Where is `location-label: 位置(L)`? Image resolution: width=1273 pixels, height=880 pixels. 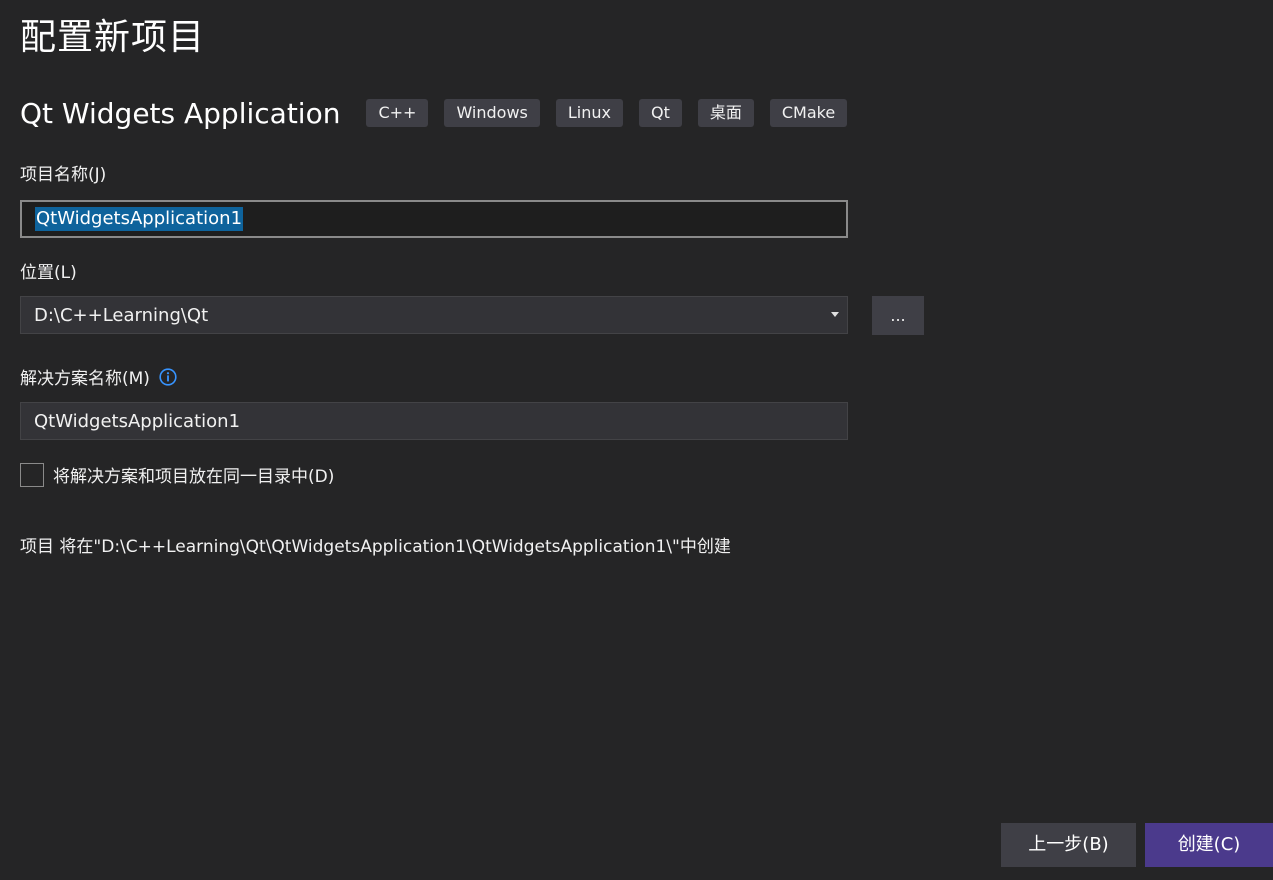 location-label: 位置(L) is located at coordinates (48, 273).